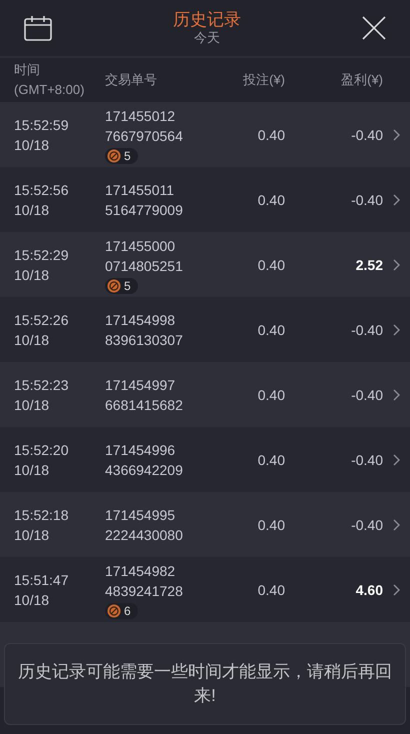 The width and height of the screenshot is (410, 734). I want to click on record-time: 15:52:56, so click(41, 190).